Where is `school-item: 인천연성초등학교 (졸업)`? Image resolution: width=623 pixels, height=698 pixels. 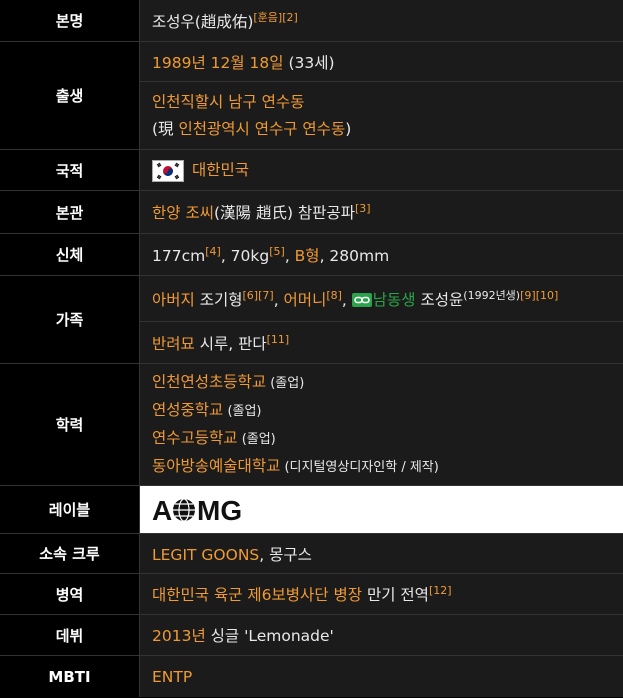
school-item: 인천연성초등학교 (졸업) is located at coordinates (387, 383).